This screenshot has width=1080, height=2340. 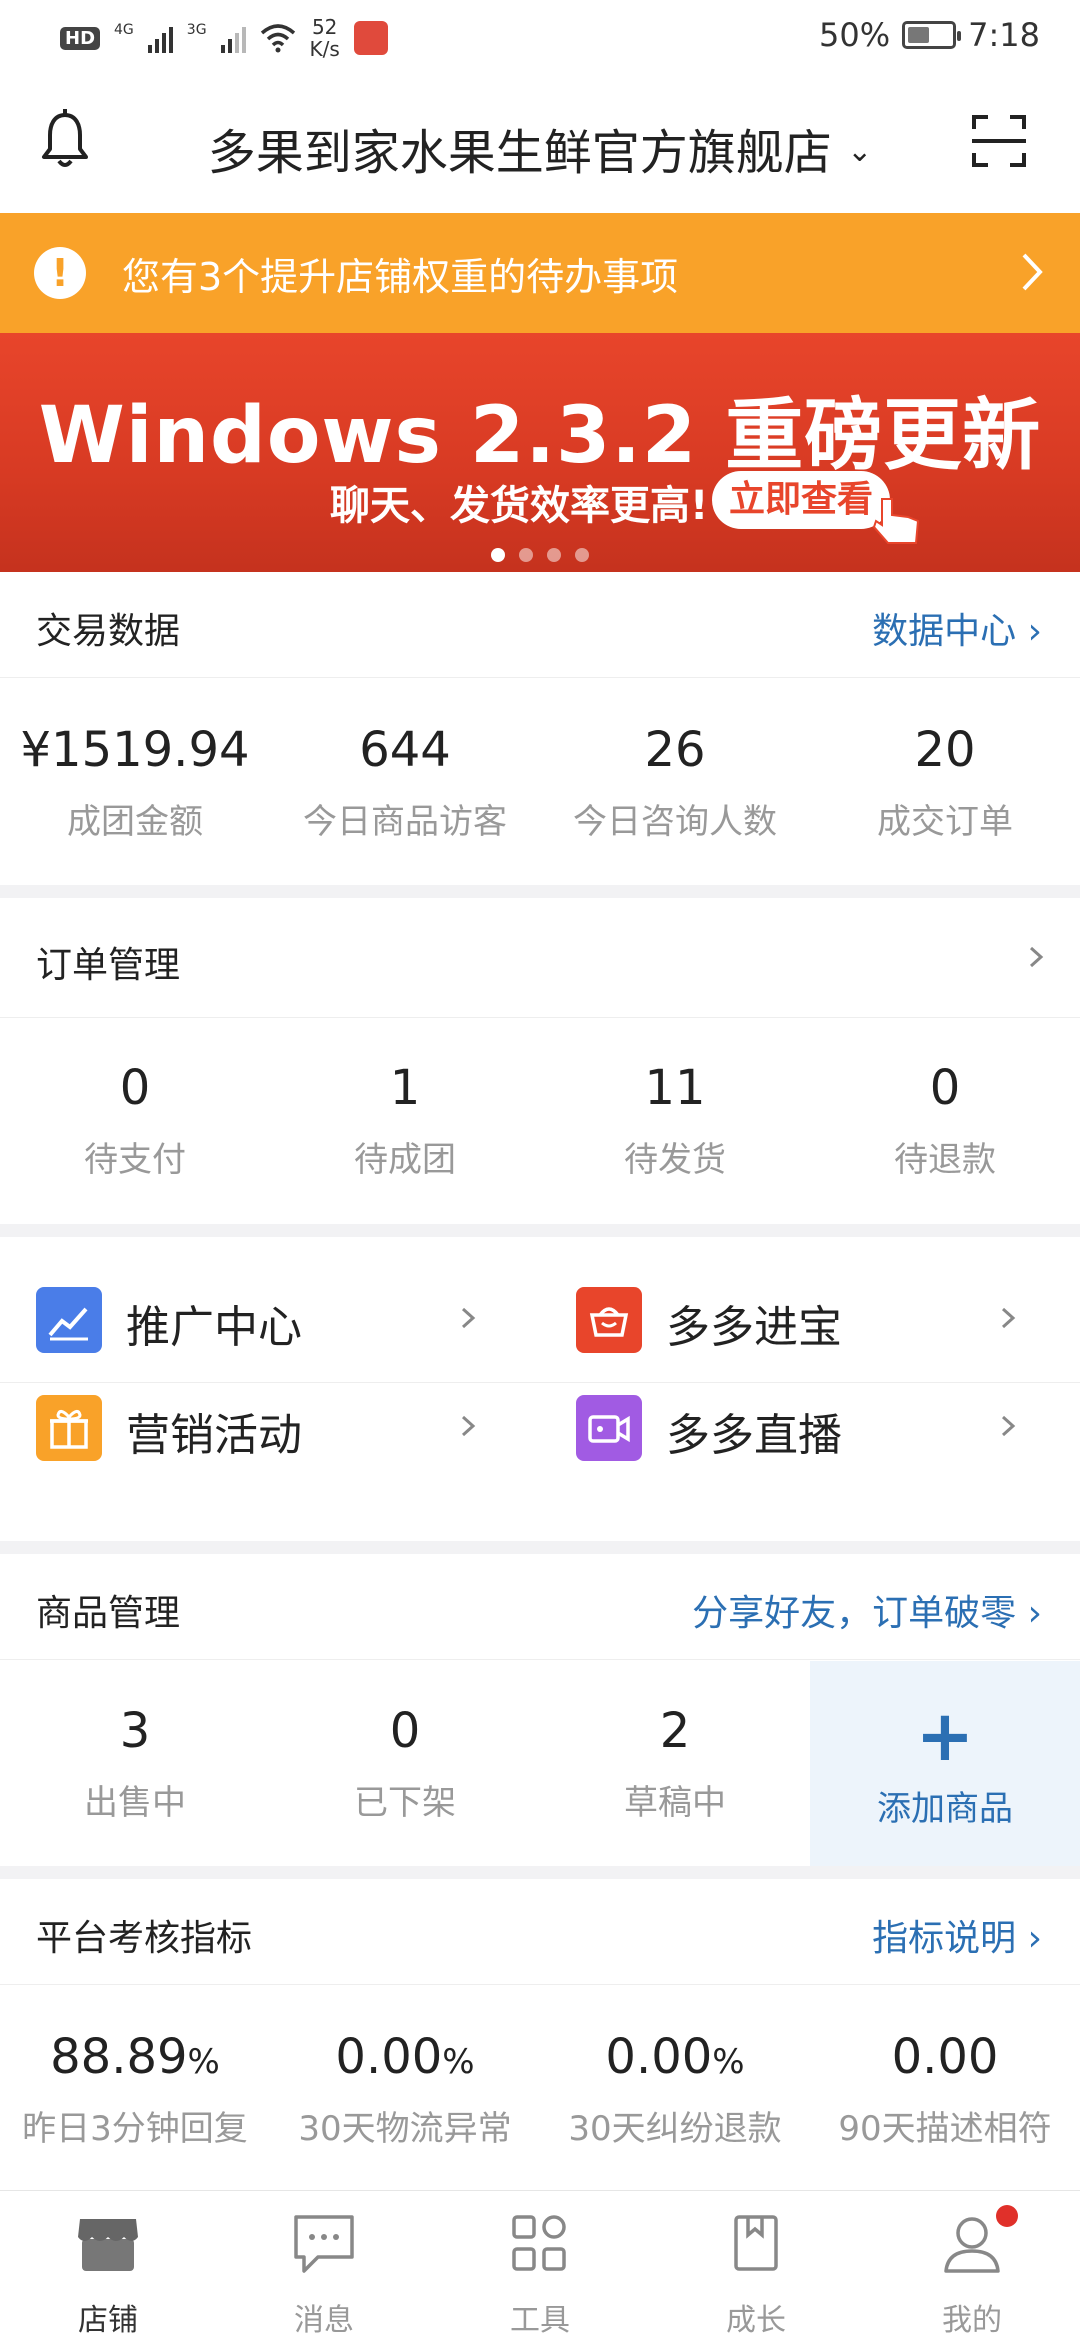 I want to click on platform-metrics-header: 平台考核指标 指标说明 ›, so click(x=540, y=1932).